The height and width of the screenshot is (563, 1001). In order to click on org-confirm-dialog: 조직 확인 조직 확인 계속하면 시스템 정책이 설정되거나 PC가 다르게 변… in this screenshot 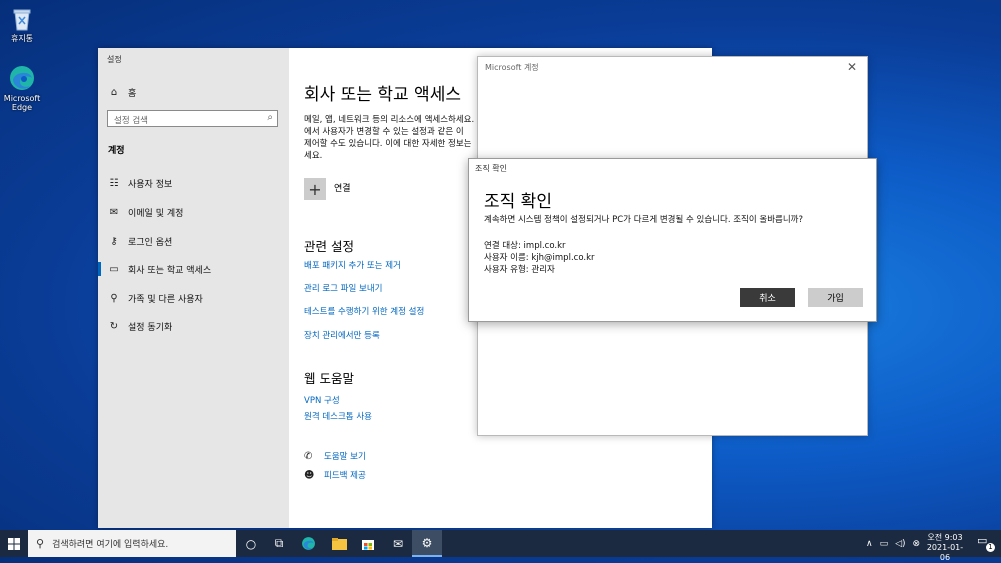, I will do `click(672, 240)`.